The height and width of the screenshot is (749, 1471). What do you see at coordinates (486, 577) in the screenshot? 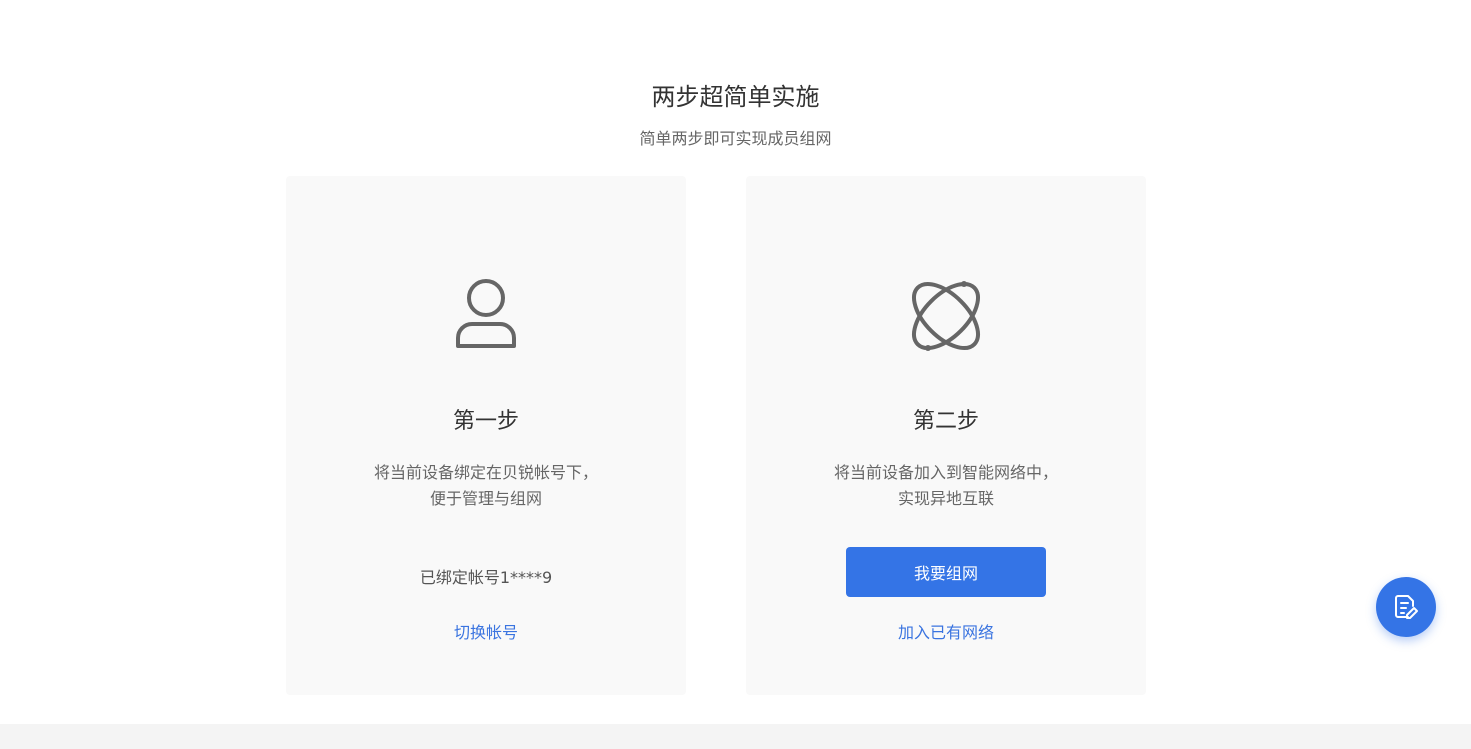
I see `bound-account-text: 已绑定帐号1****9` at bounding box center [486, 577].